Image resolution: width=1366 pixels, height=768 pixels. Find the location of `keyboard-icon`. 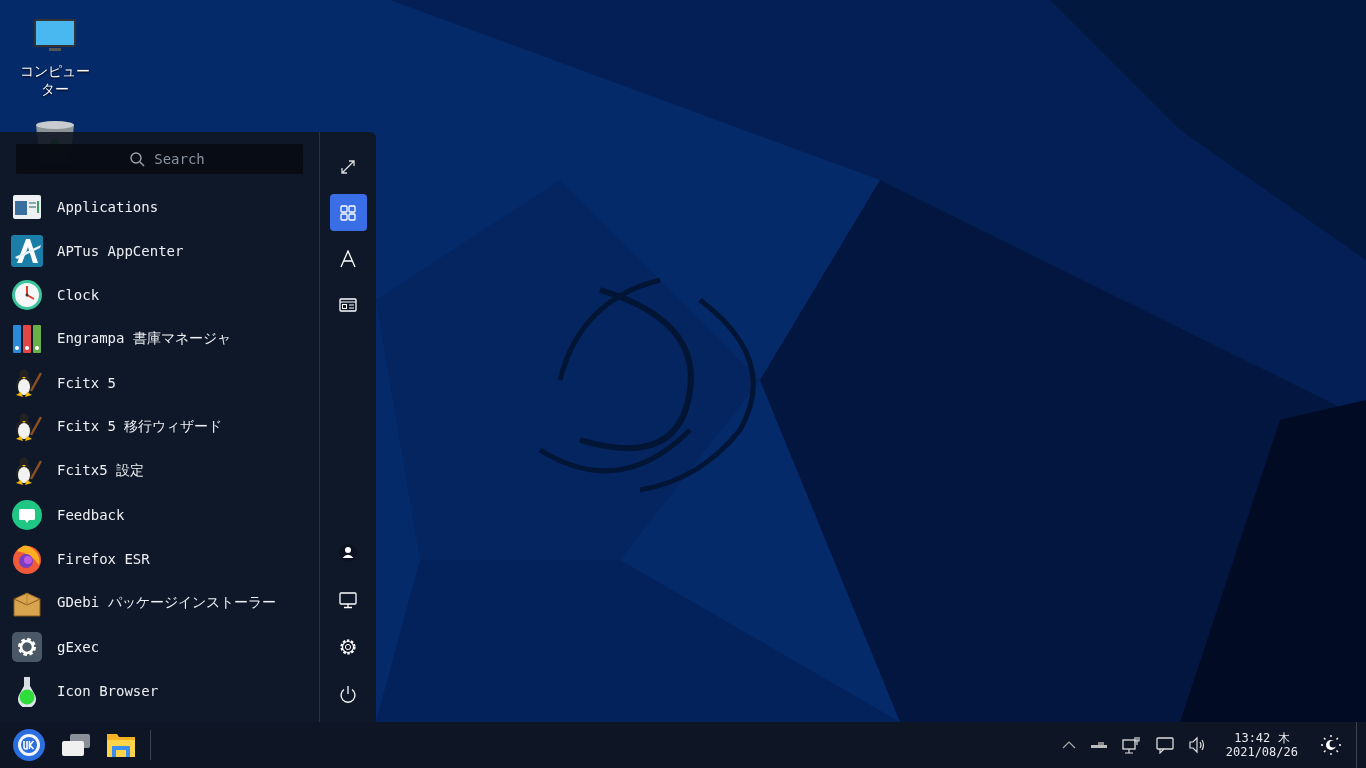

keyboard-icon is located at coordinates (1098, 745).